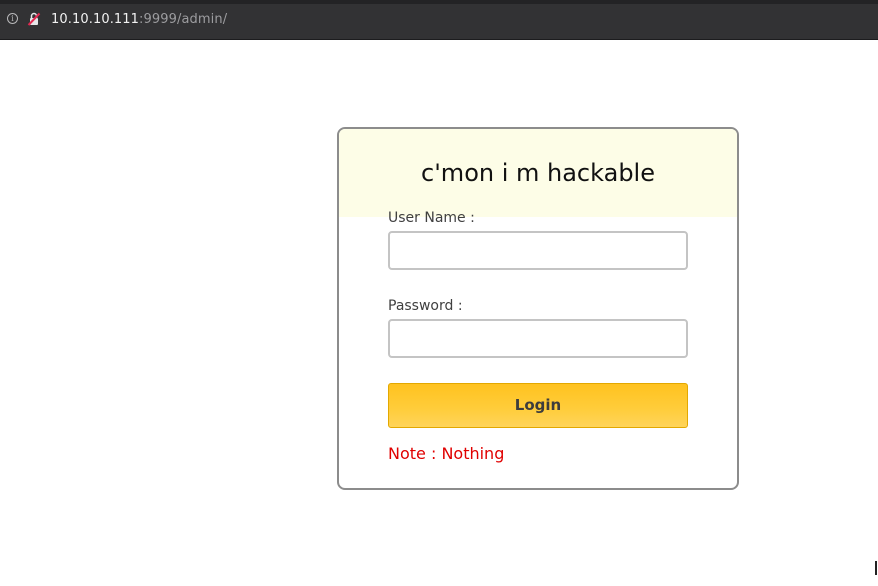  Describe the element at coordinates (34, 19) in the screenshot. I see `insecure-connection-icon` at that location.